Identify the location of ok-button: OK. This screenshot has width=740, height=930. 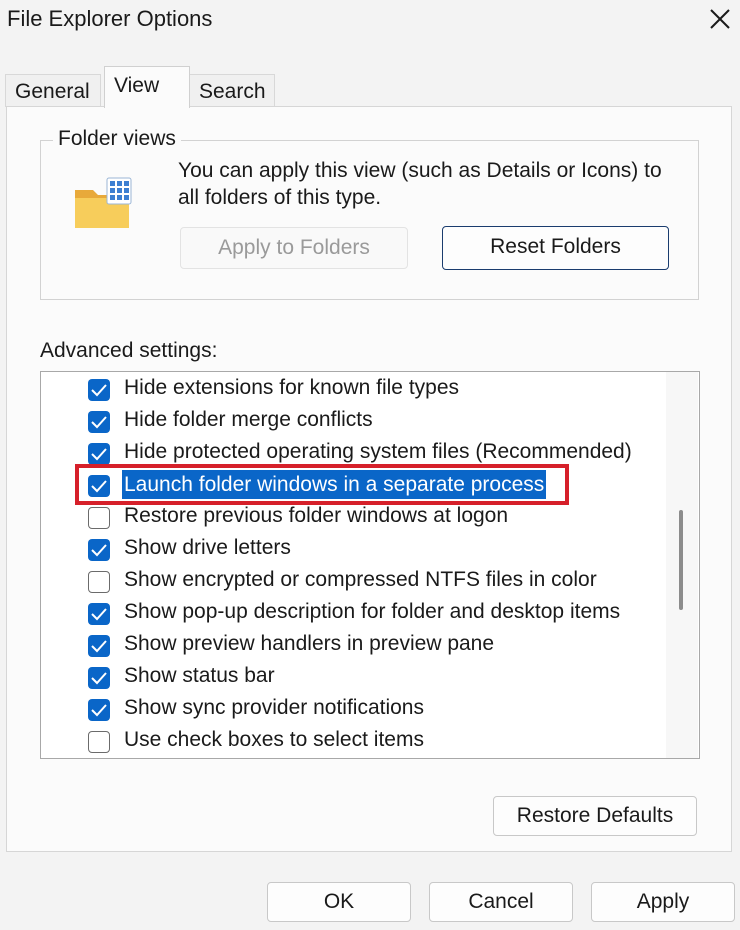
(339, 902).